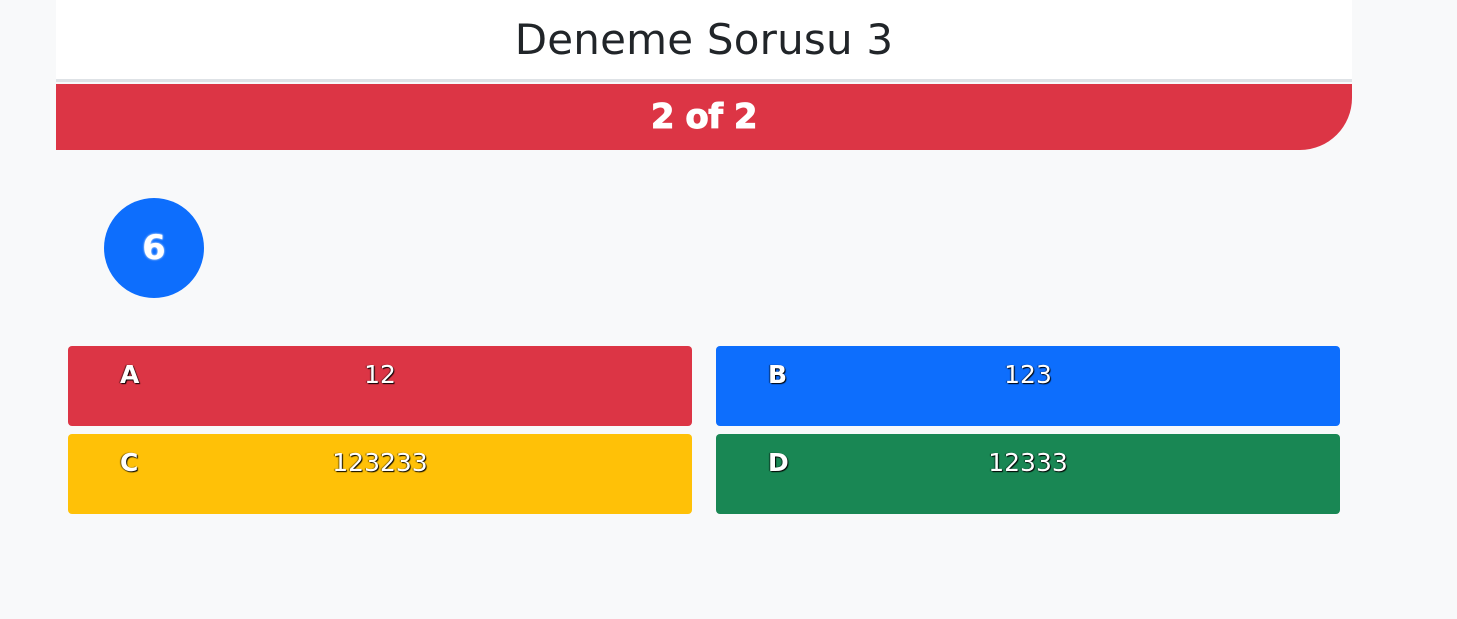 The image size is (1457, 619). What do you see at coordinates (380, 374) in the screenshot?
I see `answer-value-a: 12` at bounding box center [380, 374].